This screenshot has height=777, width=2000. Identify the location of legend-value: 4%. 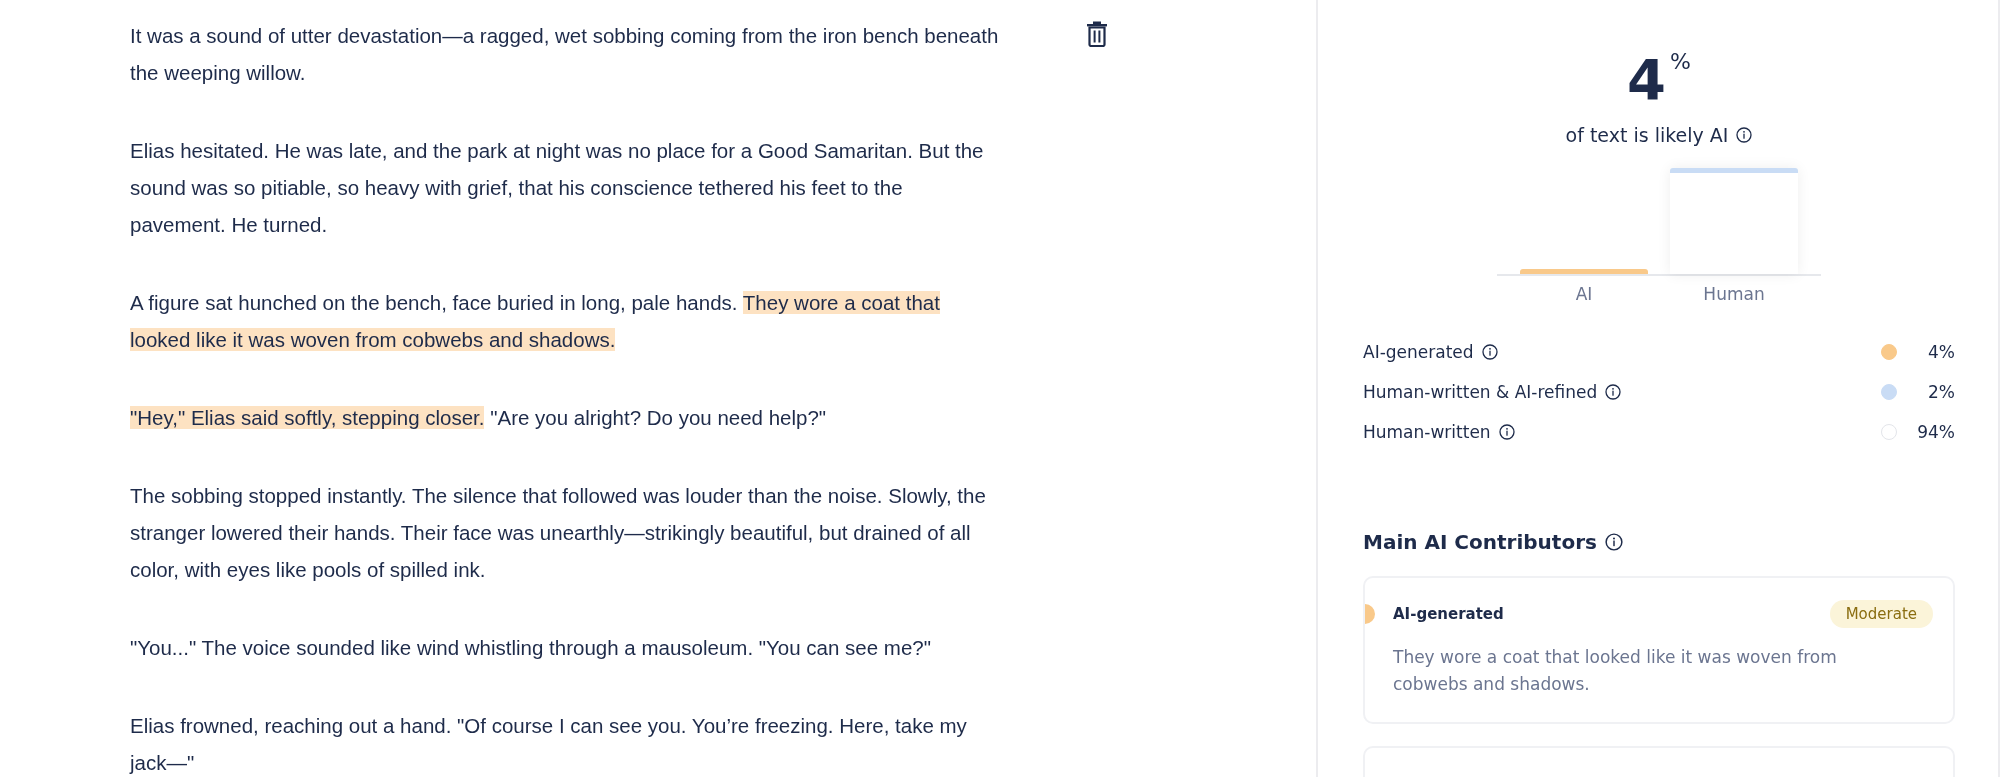
(1941, 352).